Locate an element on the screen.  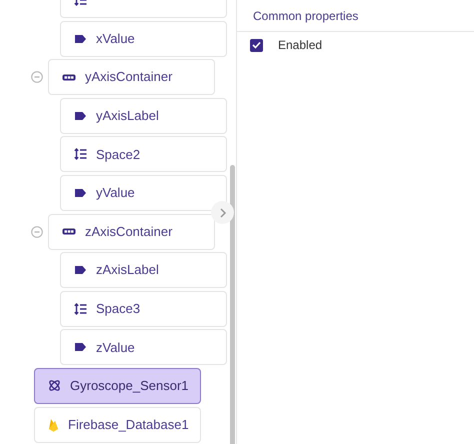
component-item: Gyroscope_Sensor1 is located at coordinates (117, 386).